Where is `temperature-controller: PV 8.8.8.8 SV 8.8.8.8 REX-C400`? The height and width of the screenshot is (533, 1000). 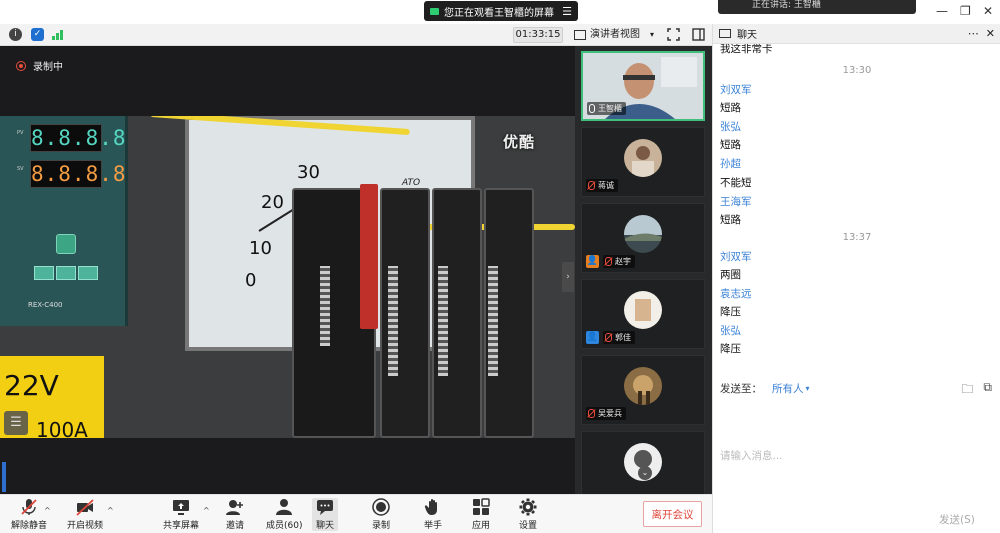
temperature-controller: PV 8.8.8.8 SV 8.8.8.8 REX-C400 is located at coordinates (64, 221).